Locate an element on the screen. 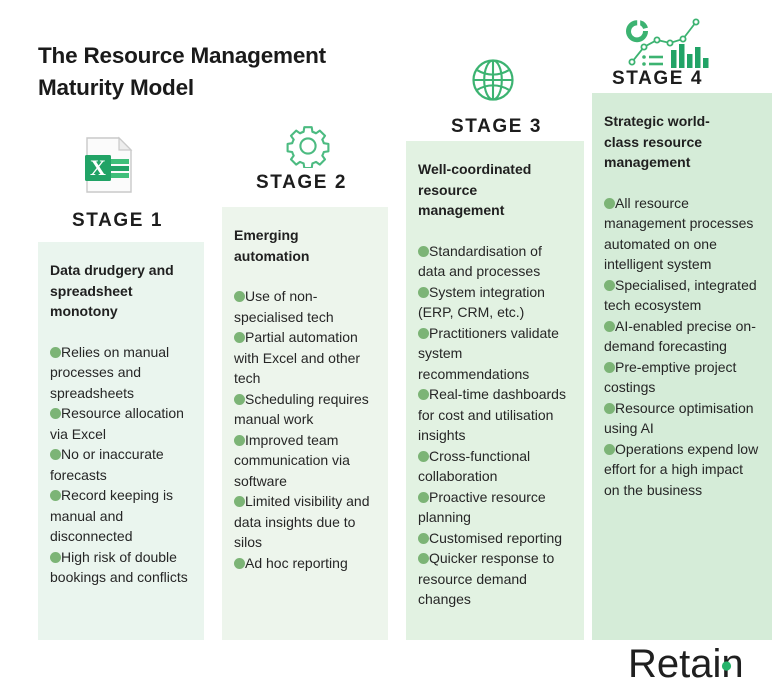 Image resolution: width=780 pixels, height=695 pixels. stage-heading-3: Well-coordinated resource management is located at coordinates (475, 189).